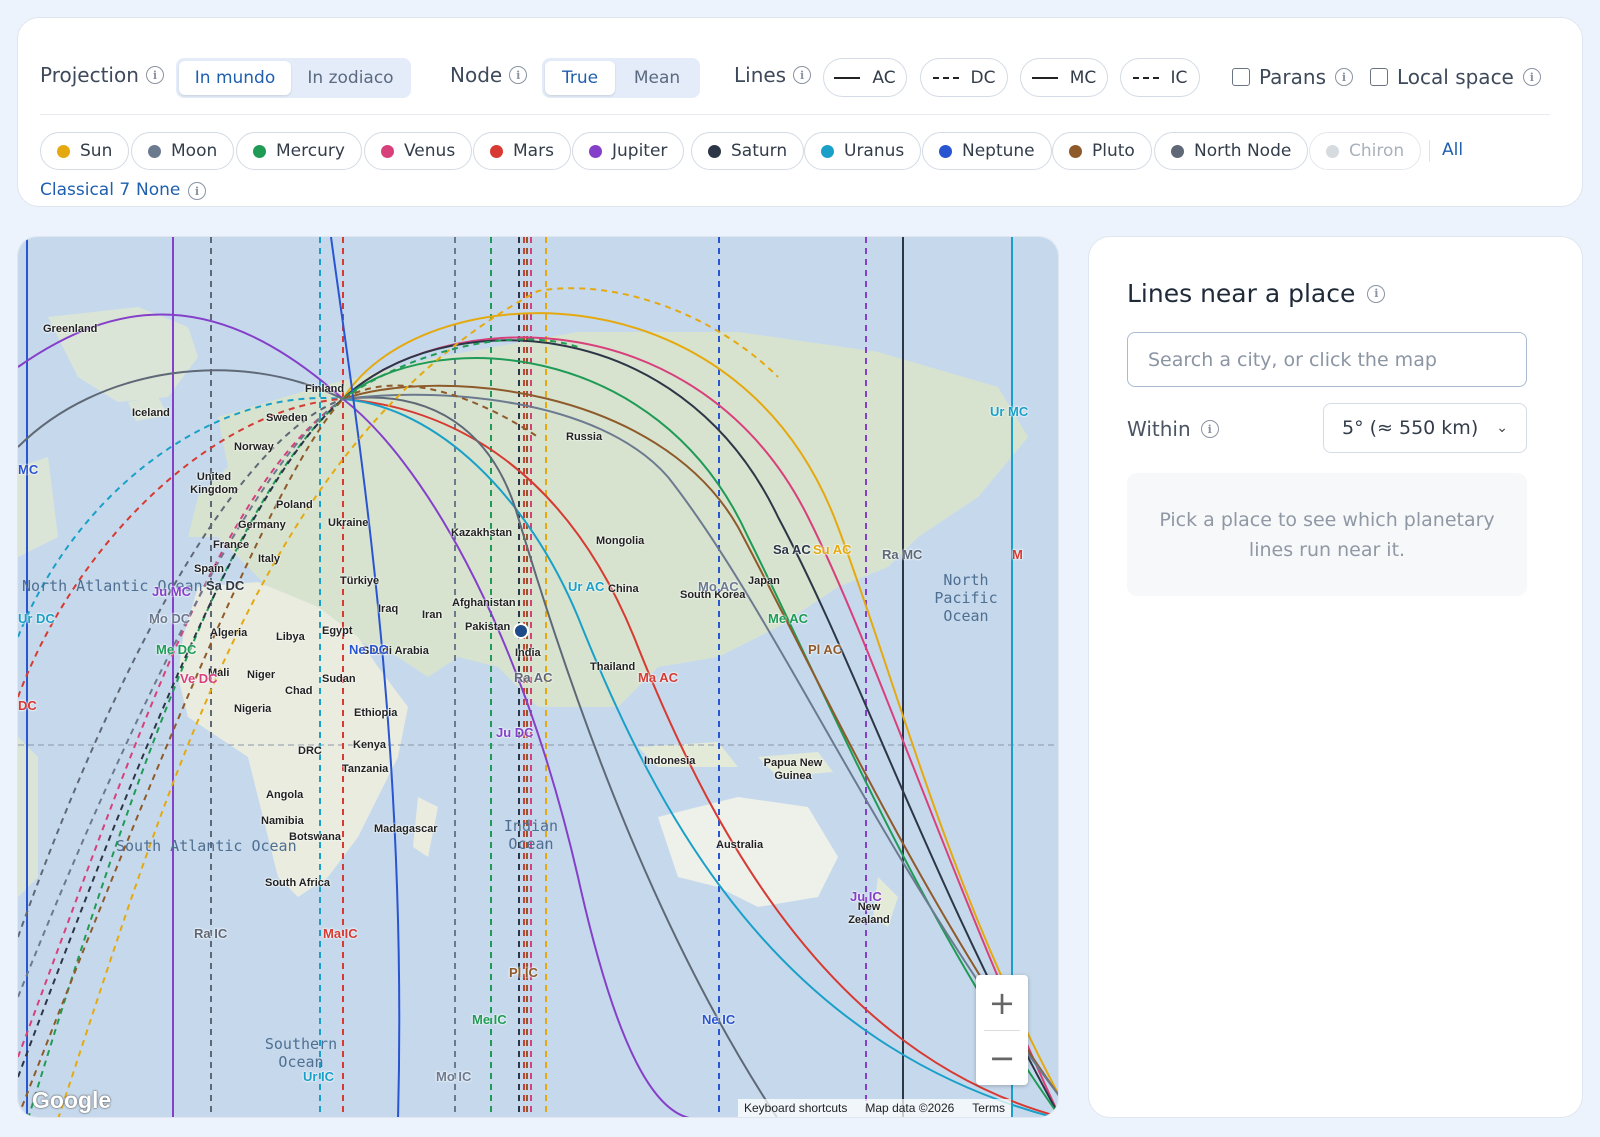 The image size is (1600, 1137). I want to click on line-label: Ma IC, so click(340, 933).